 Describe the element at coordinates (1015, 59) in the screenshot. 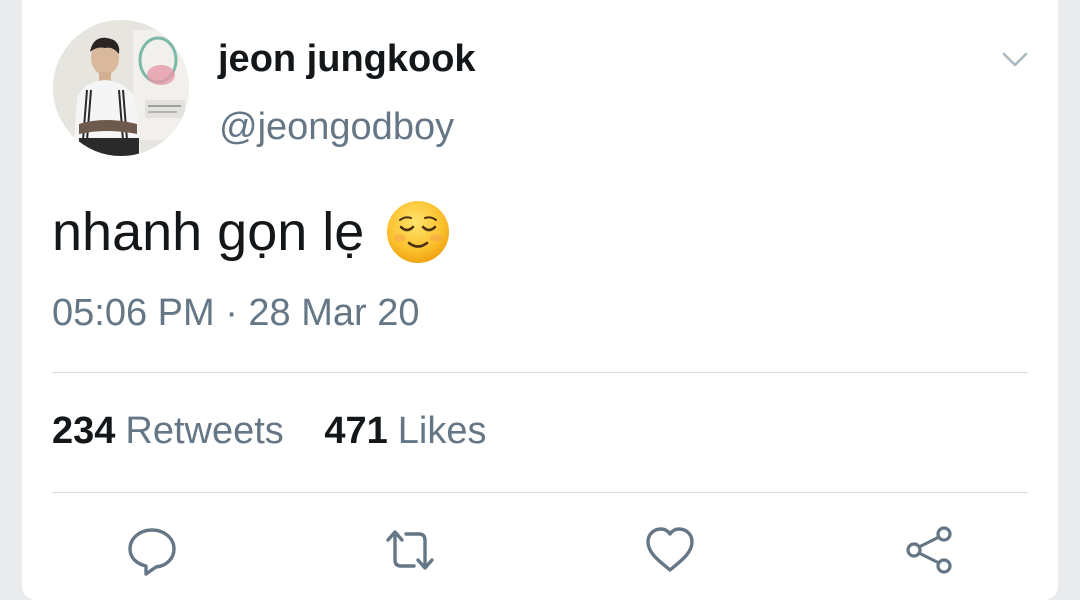

I see `chevron-down-icon` at that location.